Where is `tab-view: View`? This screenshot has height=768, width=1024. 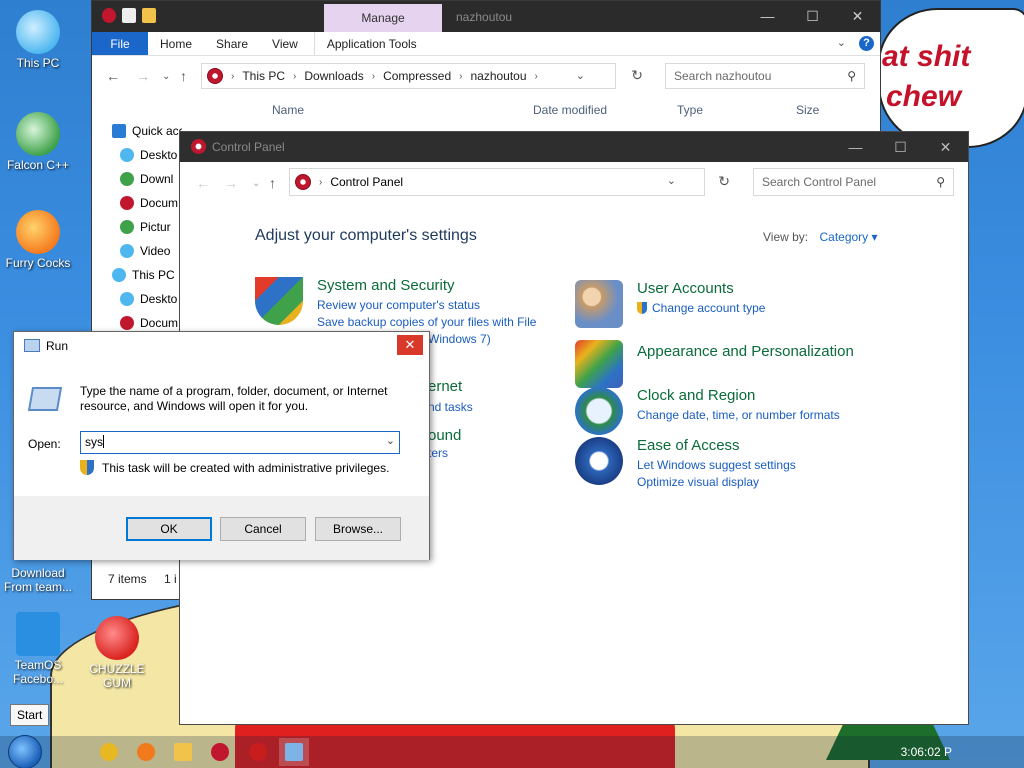
tab-view: View is located at coordinates (285, 43).